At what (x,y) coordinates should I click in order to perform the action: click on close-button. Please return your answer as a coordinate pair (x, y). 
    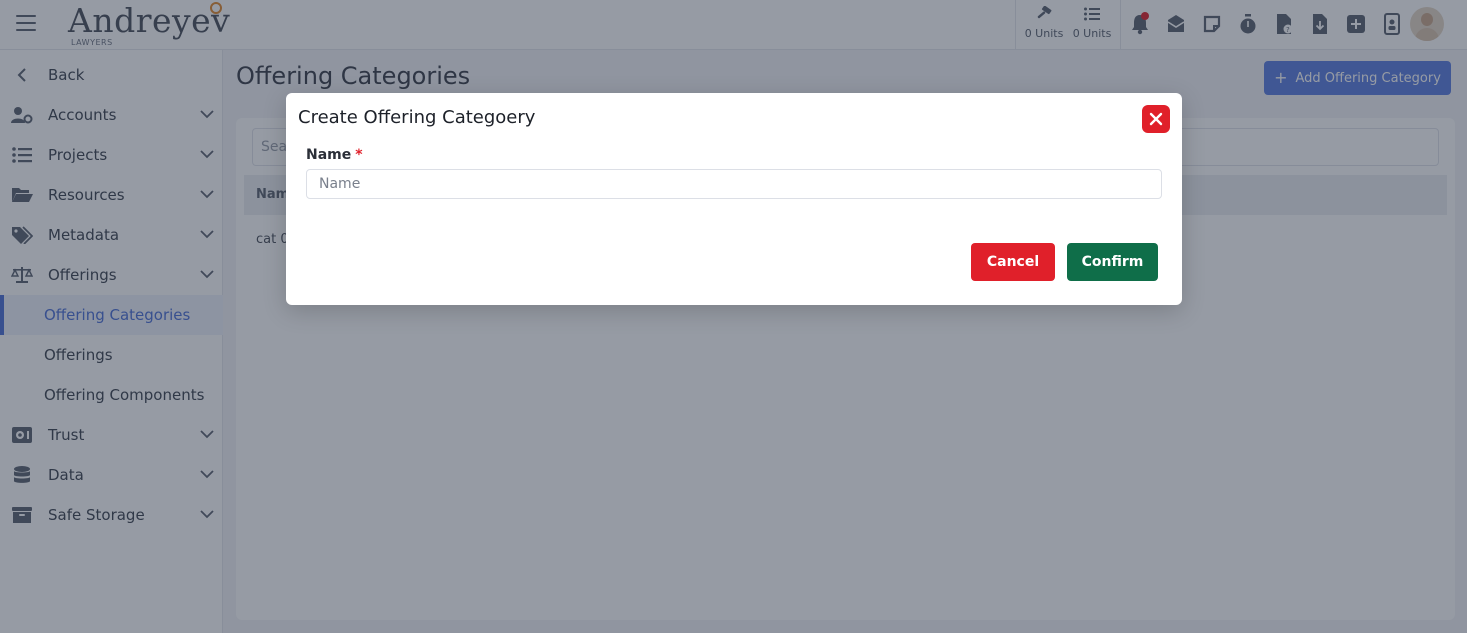
    Looking at the image, I should click on (1156, 119).